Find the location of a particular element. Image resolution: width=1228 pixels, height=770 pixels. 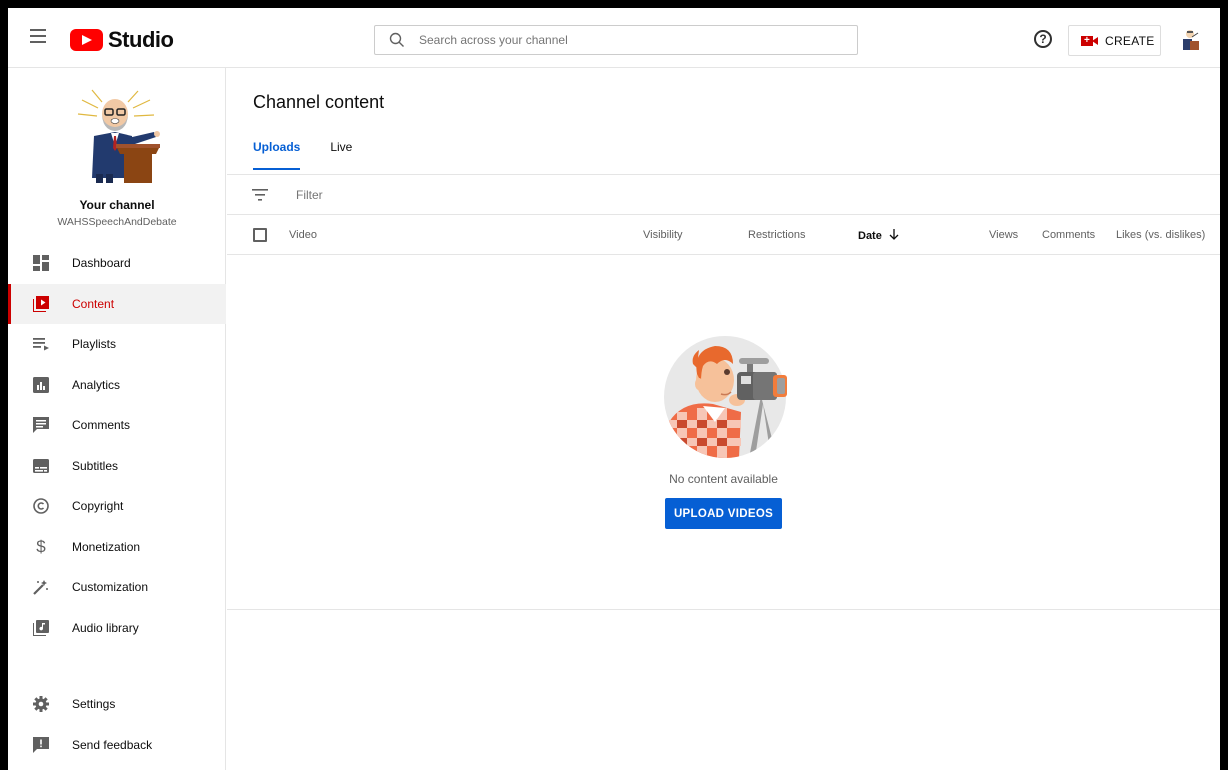

feedback-icon is located at coordinates (41, 745).